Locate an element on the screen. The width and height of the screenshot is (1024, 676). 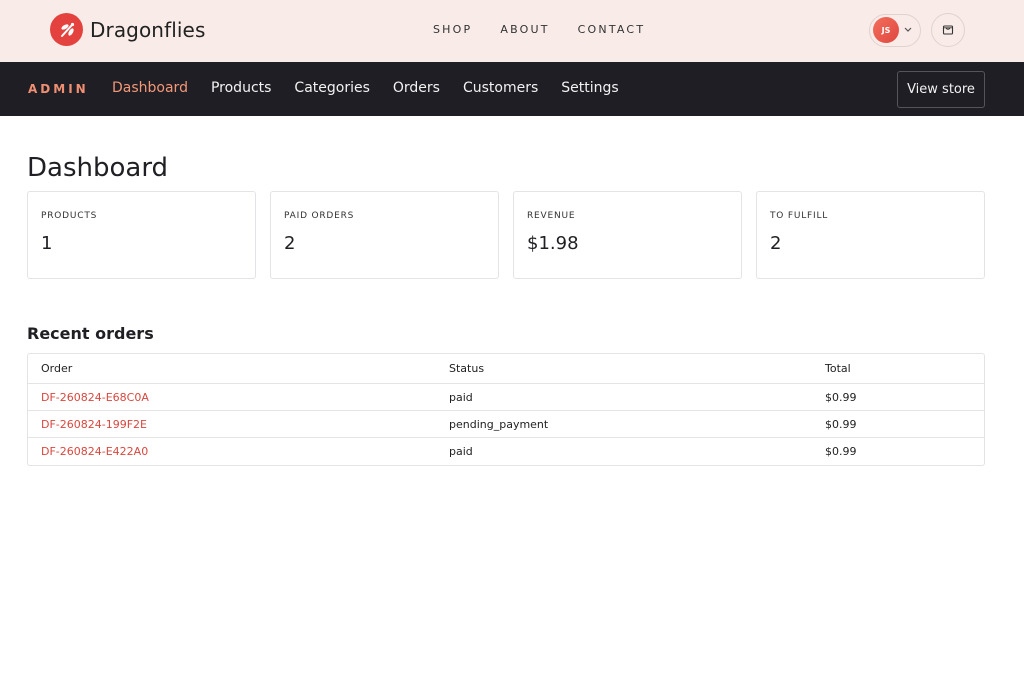
chevron-down-icon is located at coordinates (908, 30).